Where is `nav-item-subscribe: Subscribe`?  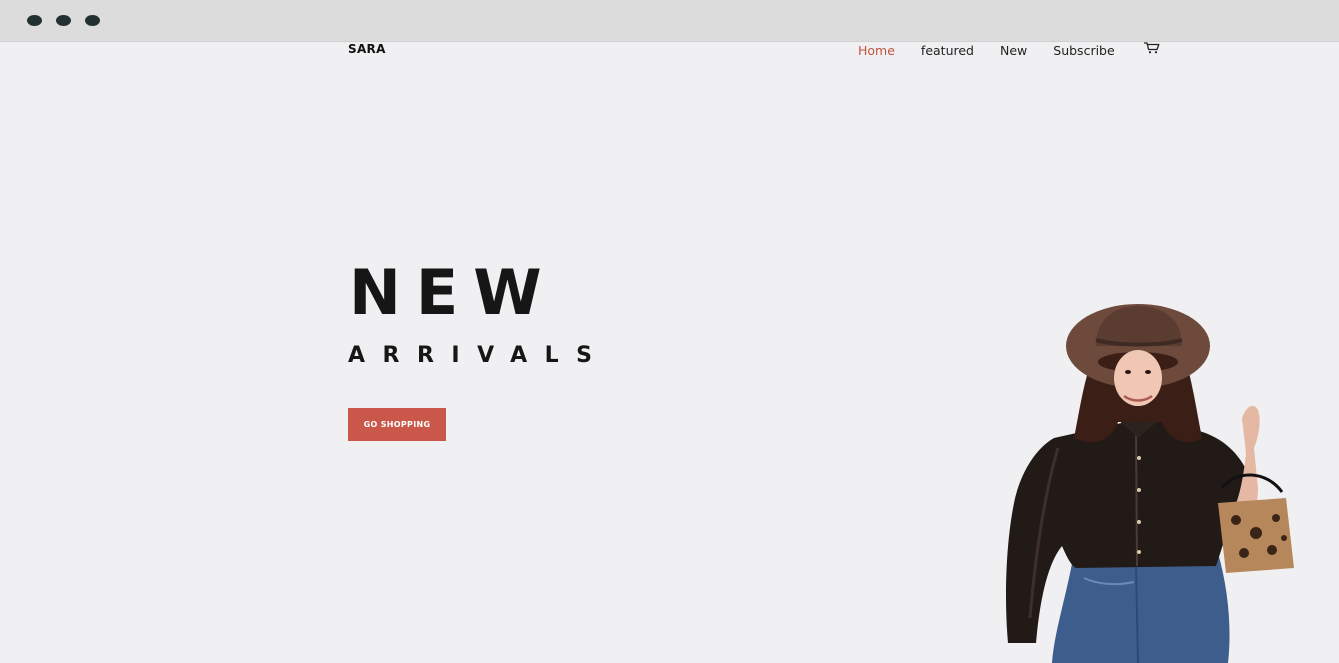 nav-item-subscribe: Subscribe is located at coordinates (1083, 50).